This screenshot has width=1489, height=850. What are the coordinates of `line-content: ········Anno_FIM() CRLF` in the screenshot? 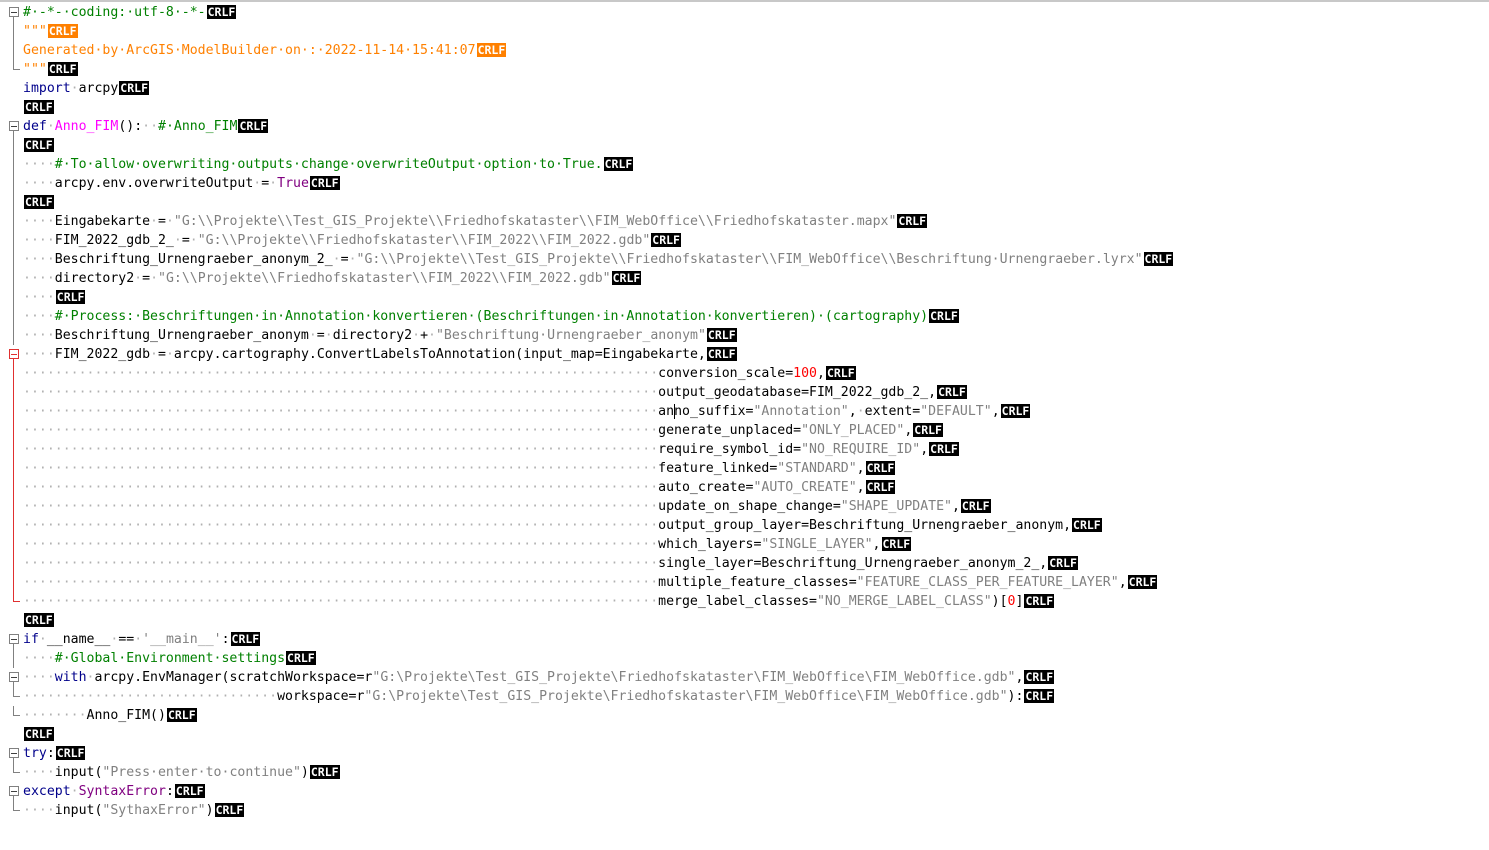 It's located at (110, 715).